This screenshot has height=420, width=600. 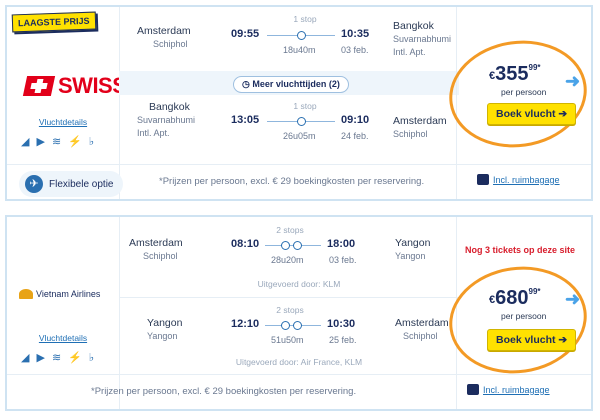 I want to click on clock-icon: ◷, so click(x=246, y=84).